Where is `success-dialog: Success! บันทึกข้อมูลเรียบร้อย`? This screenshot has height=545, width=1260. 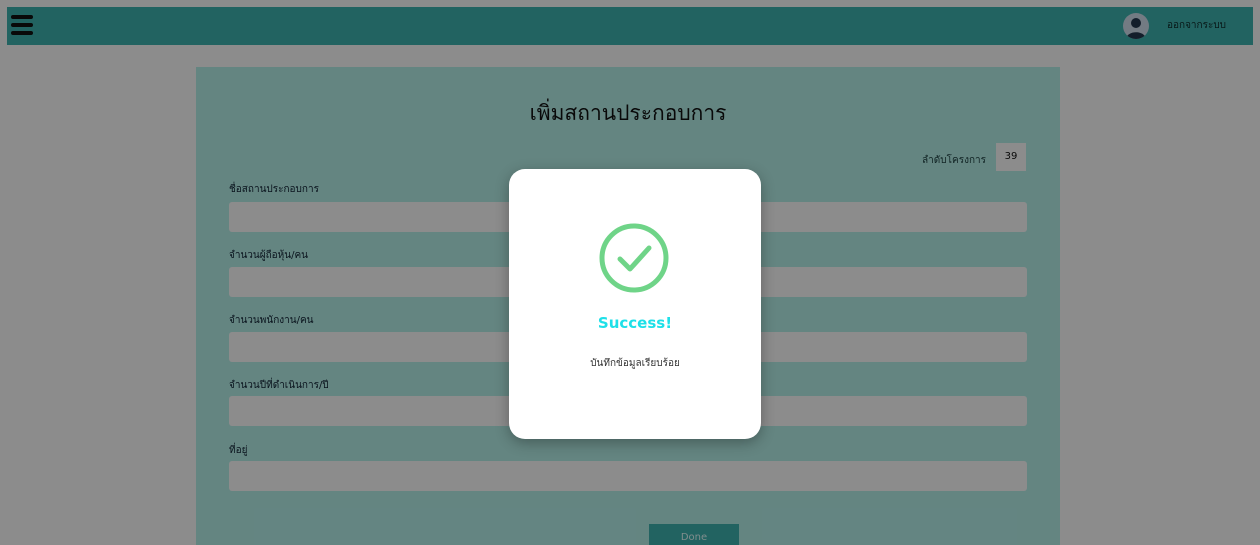 success-dialog: Success! บันทึกข้อมูลเรียบร้อย is located at coordinates (635, 304).